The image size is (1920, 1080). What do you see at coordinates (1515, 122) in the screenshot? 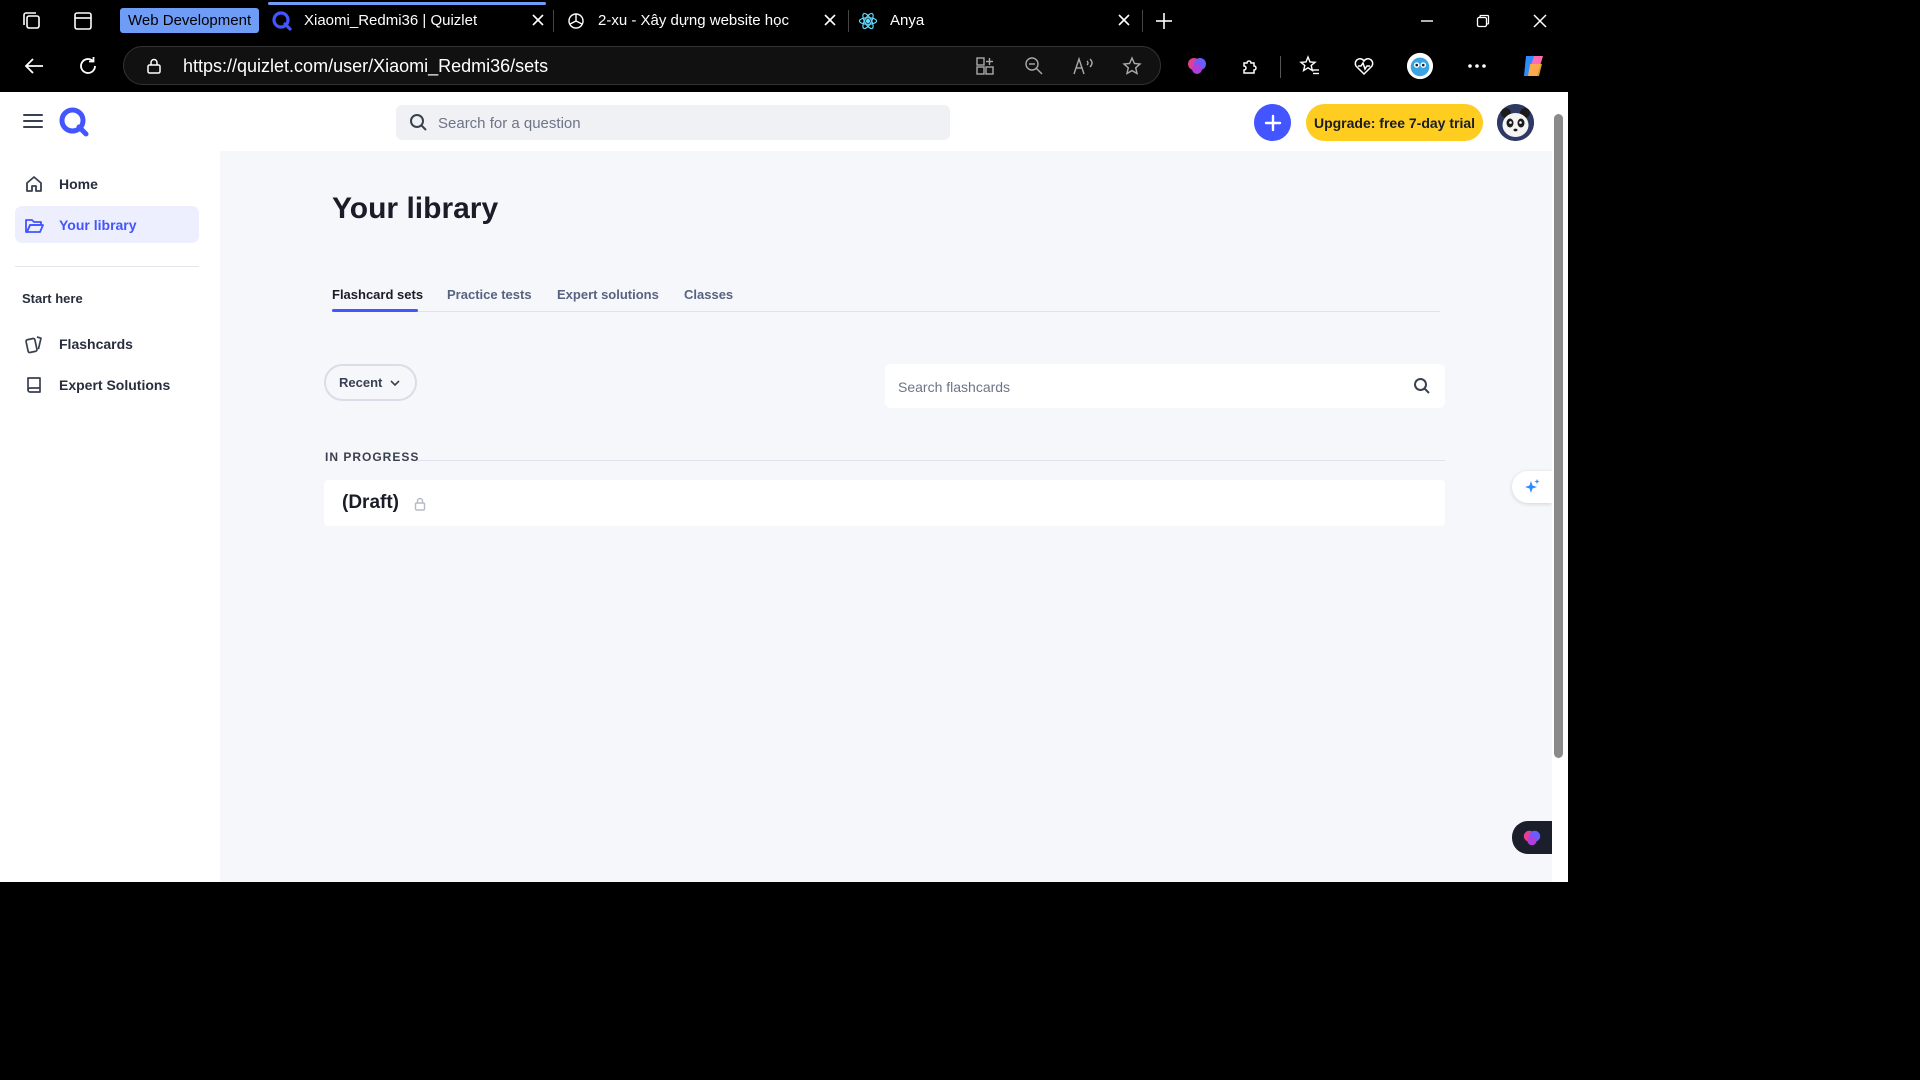
I see `avatar` at bounding box center [1515, 122].